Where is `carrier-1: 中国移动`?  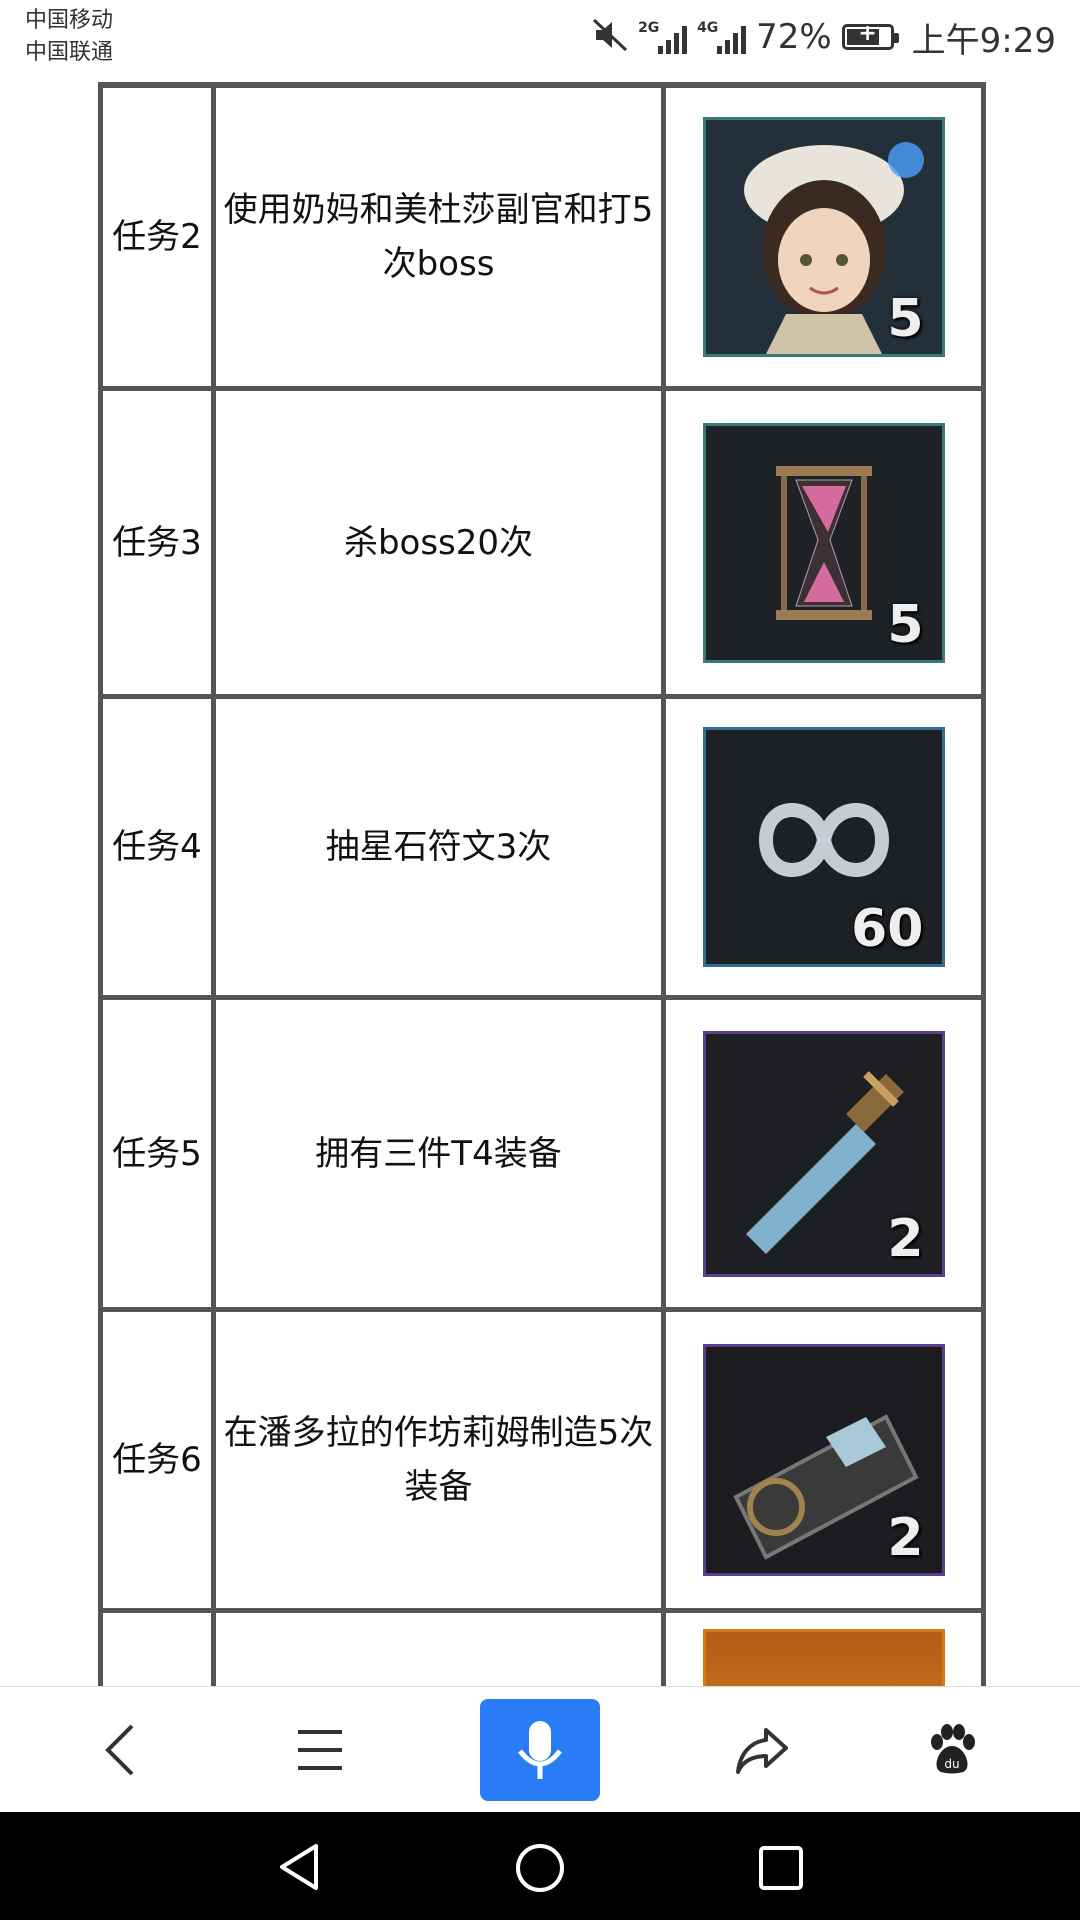 carrier-1: 中国移动 is located at coordinates (69, 20).